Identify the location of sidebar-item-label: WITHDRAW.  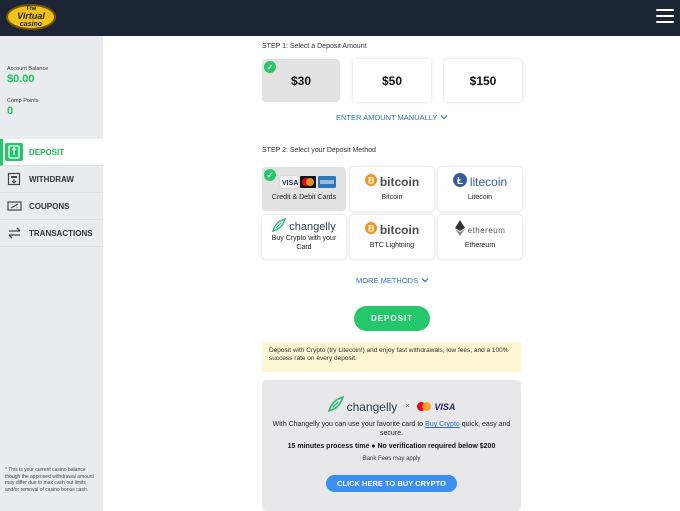
(51, 179).